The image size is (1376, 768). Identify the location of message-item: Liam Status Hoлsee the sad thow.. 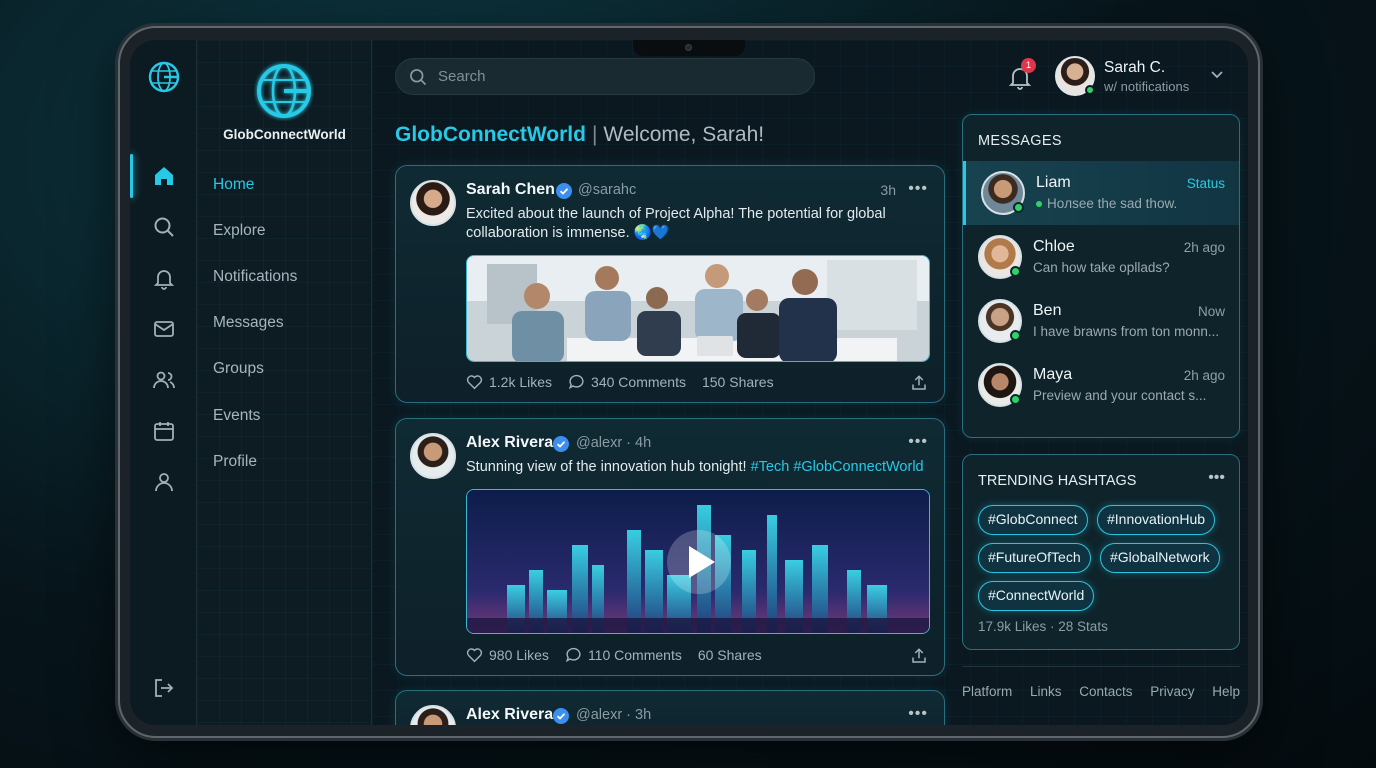
(1101, 193).